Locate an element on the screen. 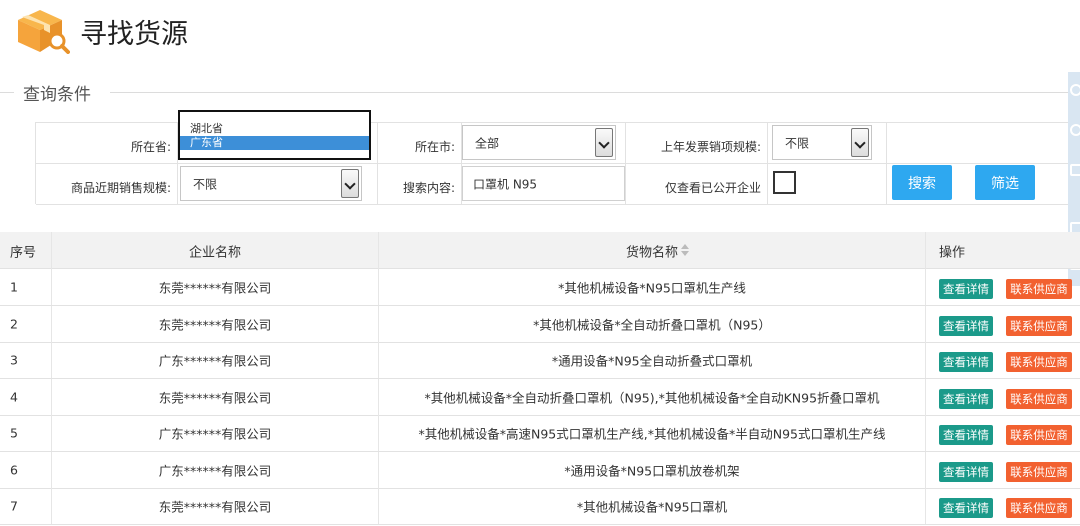 This screenshot has width=1080, height=526. row-goods-name: *其他机械设备*N95口罩机 is located at coordinates (652, 507).